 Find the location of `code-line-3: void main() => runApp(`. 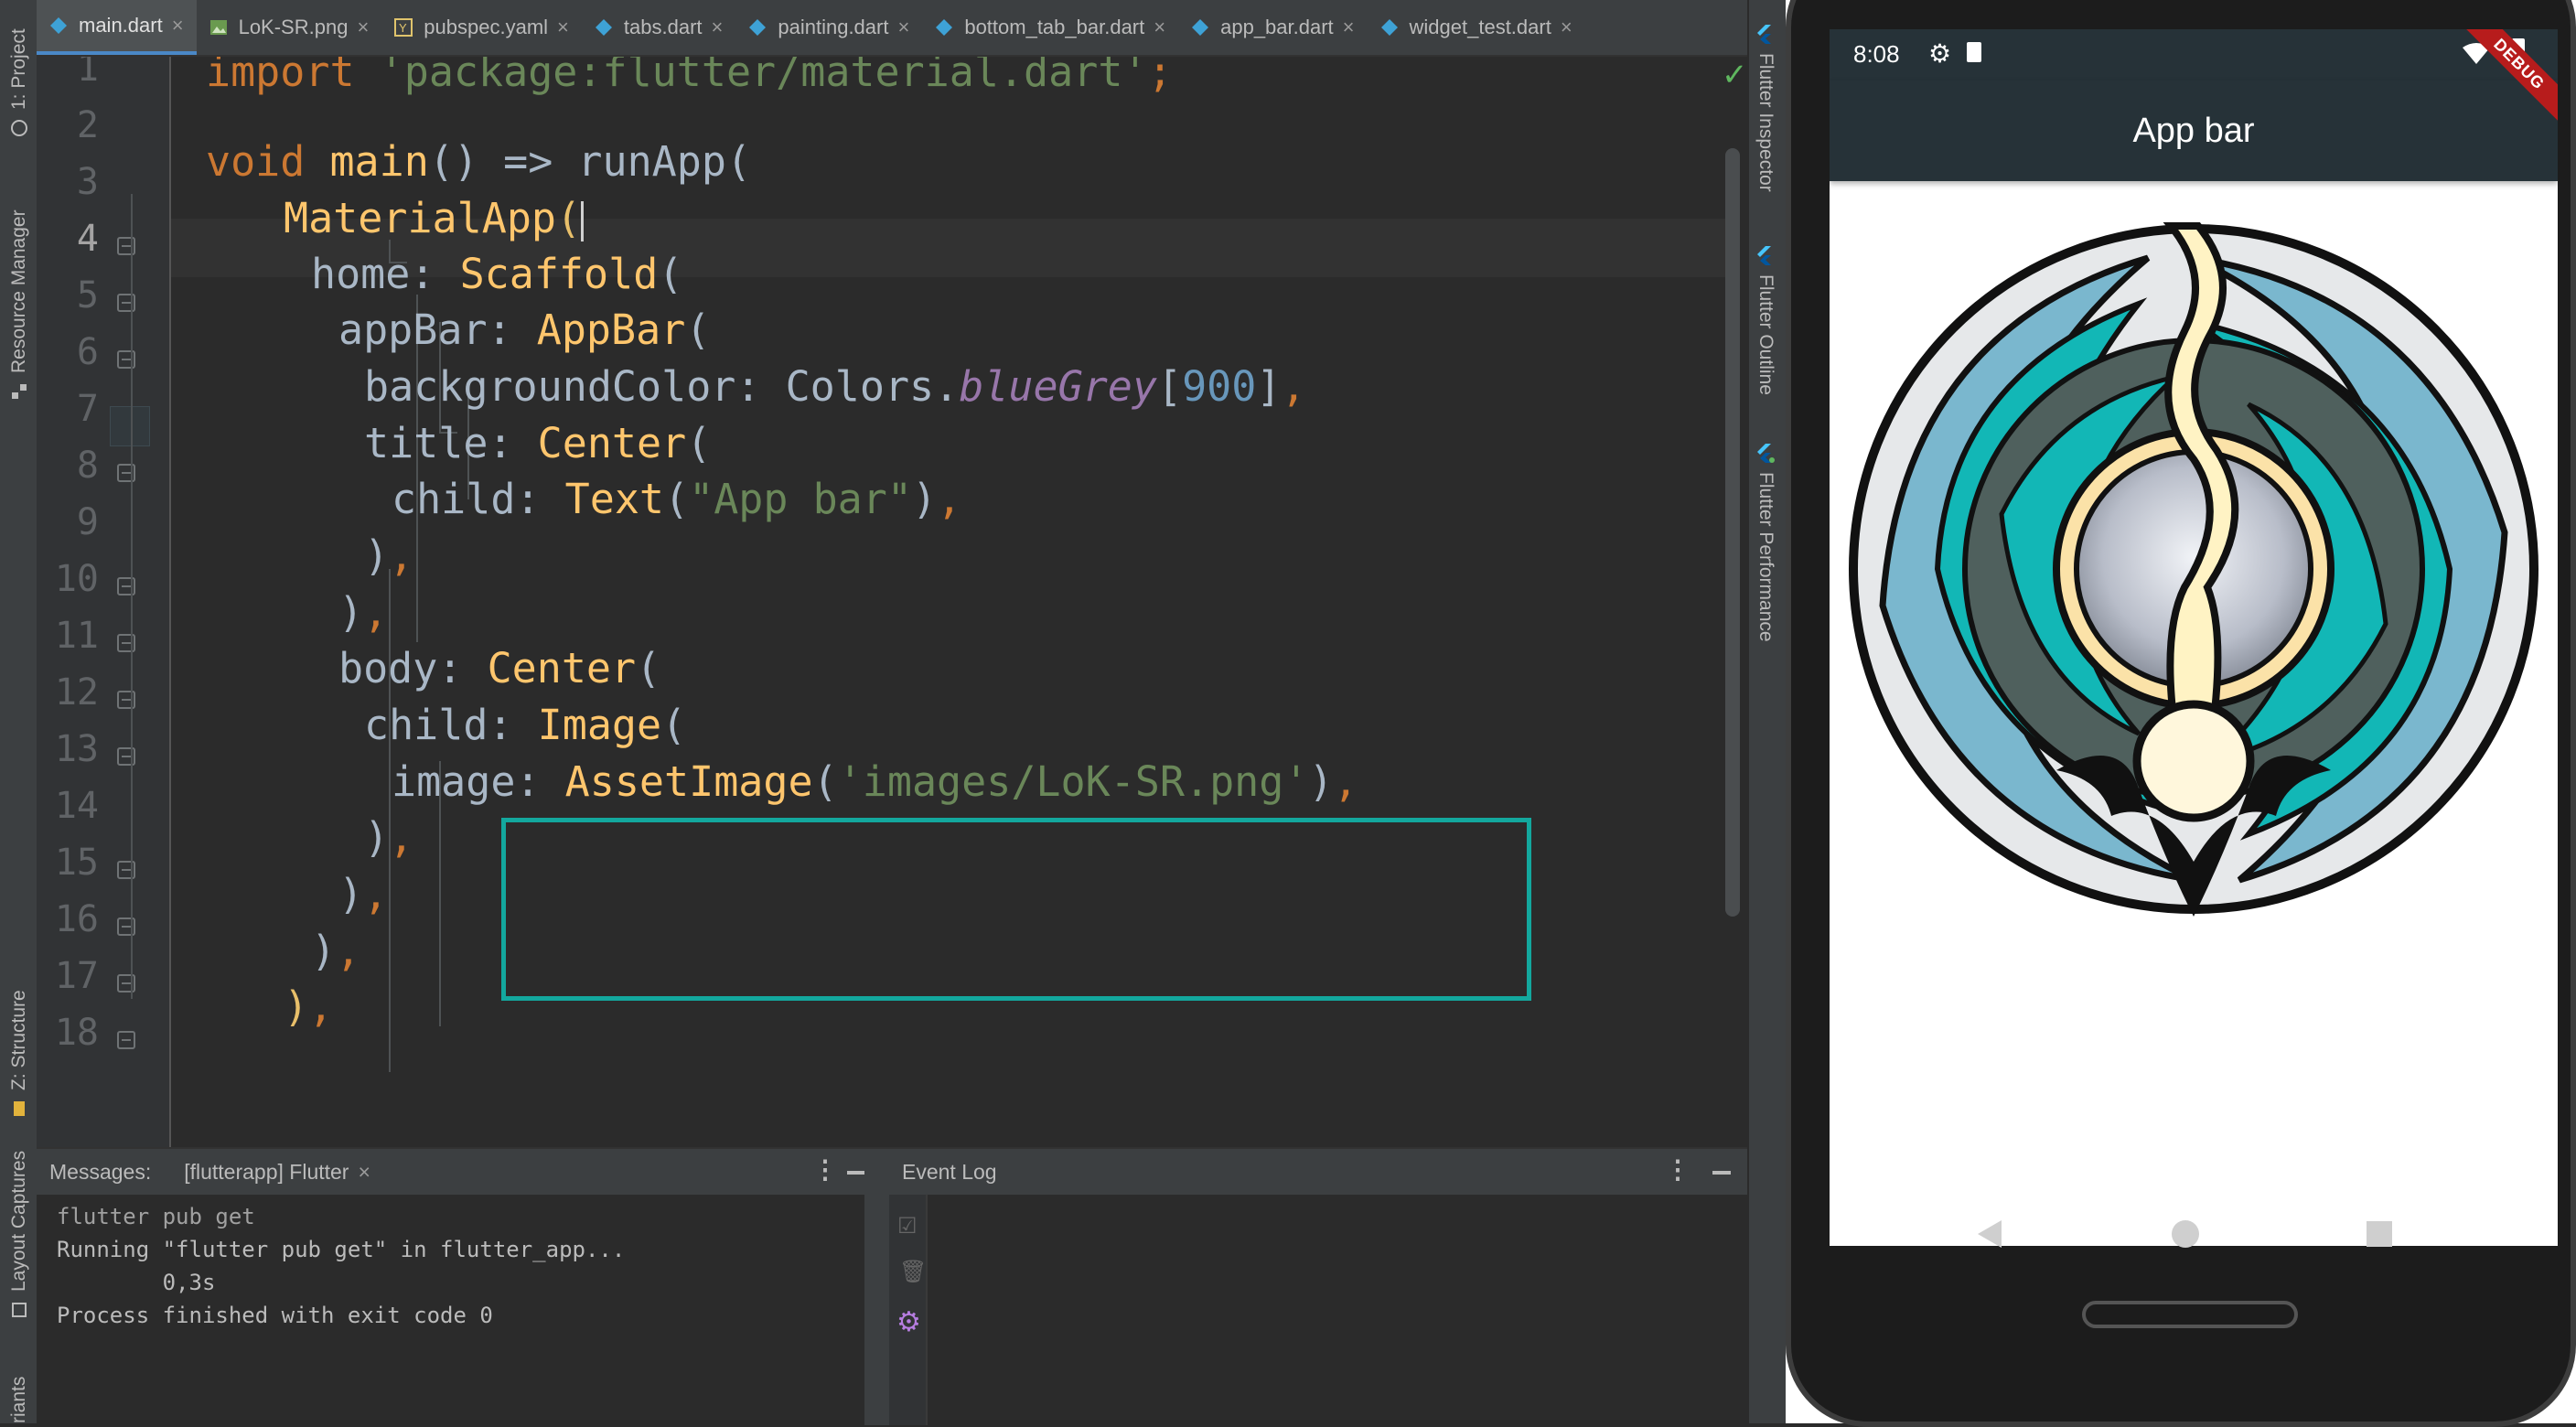

code-line-3: void main() => runApp( is located at coordinates (479, 161).